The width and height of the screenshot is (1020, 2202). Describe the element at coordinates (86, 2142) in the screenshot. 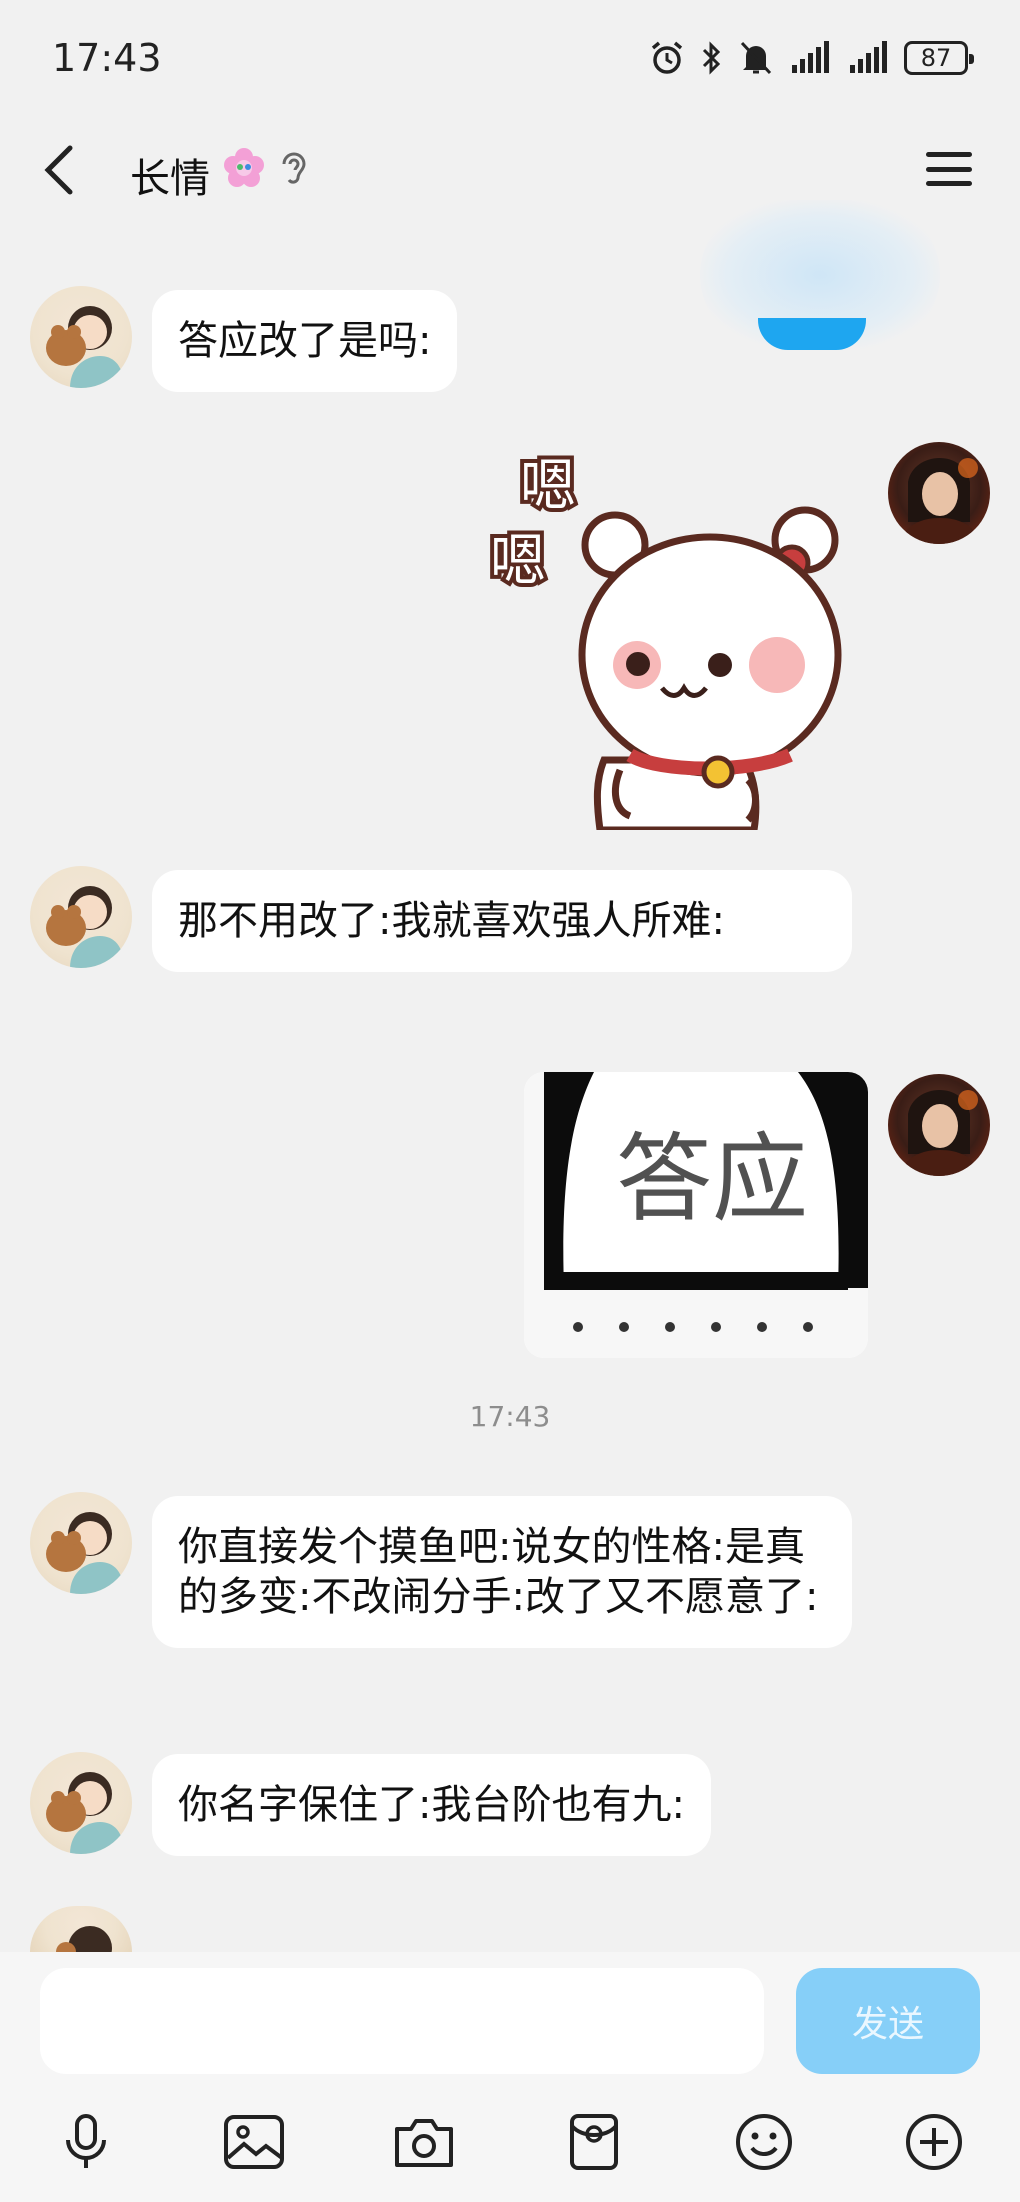

I see `microphone-icon` at that location.